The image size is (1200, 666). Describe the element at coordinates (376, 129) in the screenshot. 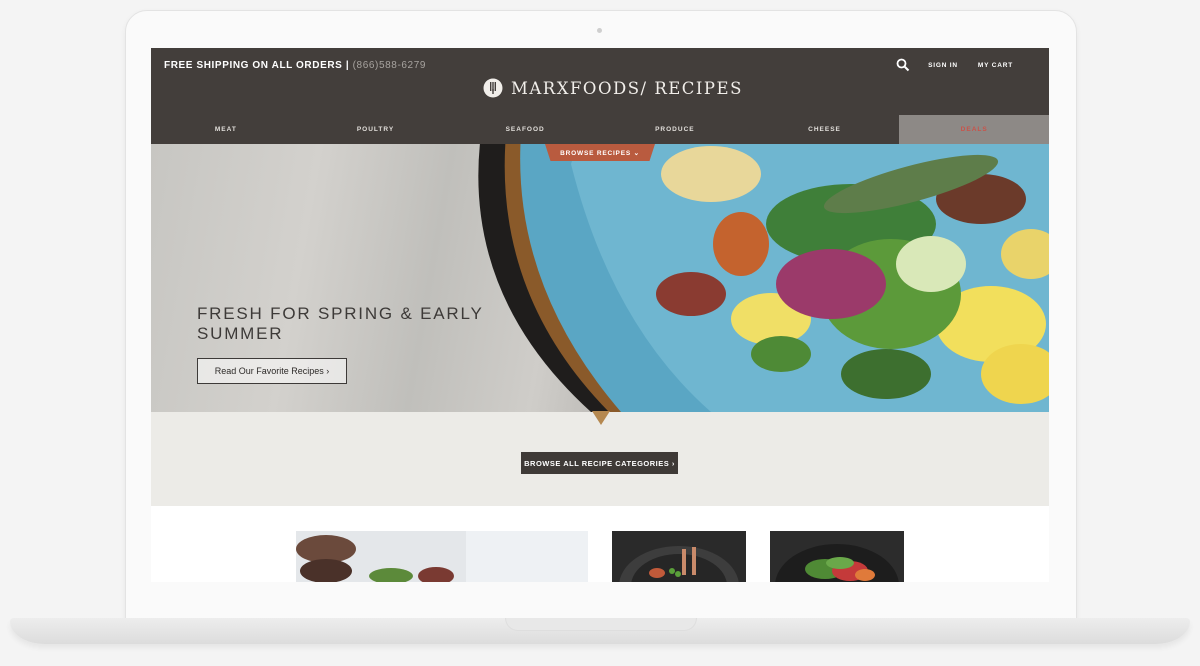

I see `nav-item-poultry: POULTRY` at that location.